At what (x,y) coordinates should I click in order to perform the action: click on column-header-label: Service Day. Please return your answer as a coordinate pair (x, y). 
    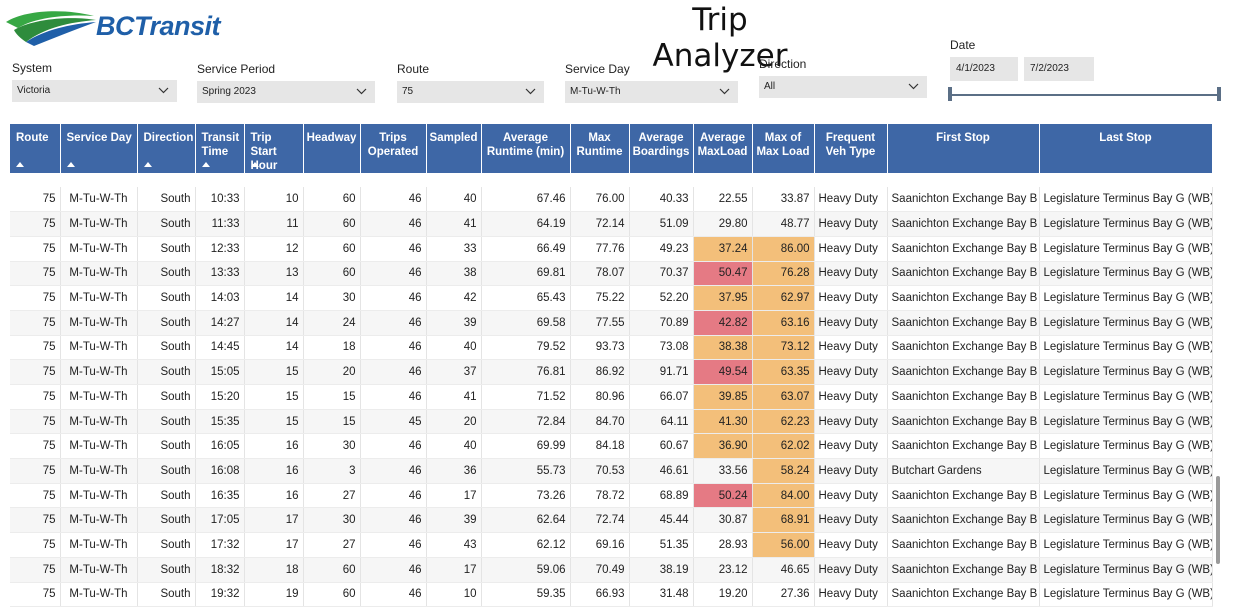
    Looking at the image, I should click on (99, 138).